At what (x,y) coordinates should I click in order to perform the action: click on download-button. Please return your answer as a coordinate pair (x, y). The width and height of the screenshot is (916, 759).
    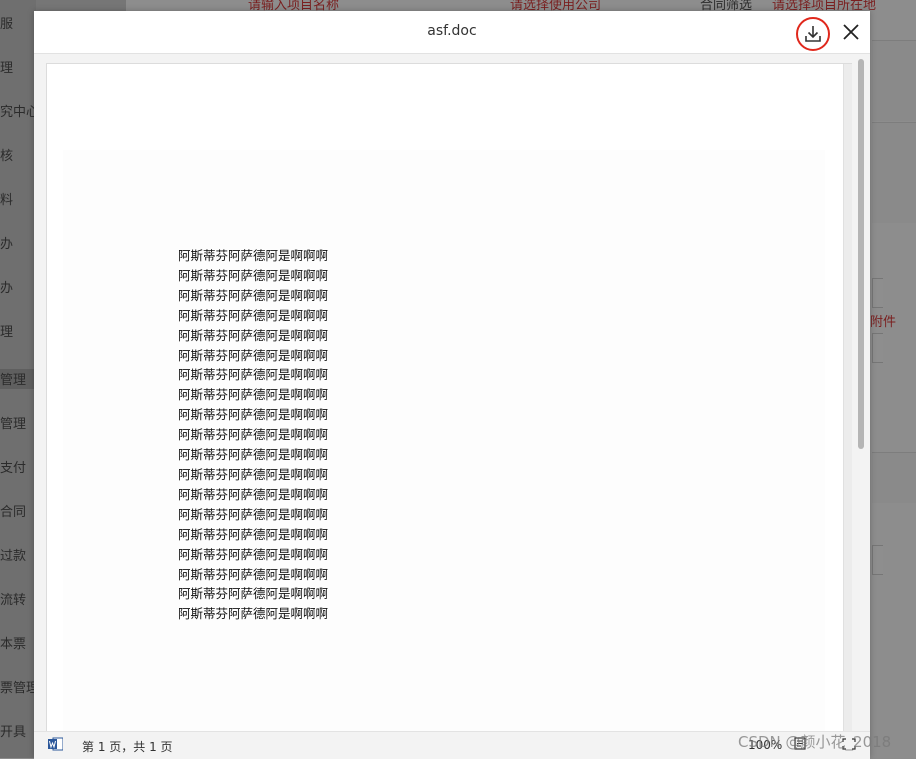
    Looking at the image, I should click on (813, 34).